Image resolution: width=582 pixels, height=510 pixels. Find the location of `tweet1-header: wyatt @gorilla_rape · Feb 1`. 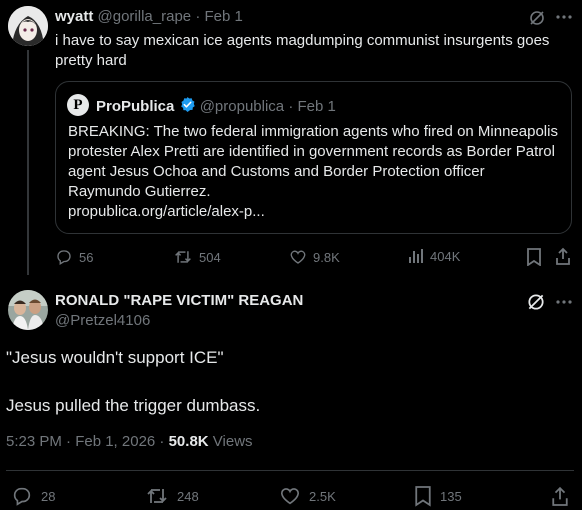

tweet1-header: wyatt @gorilla_rape · Feb 1 is located at coordinates (149, 16).